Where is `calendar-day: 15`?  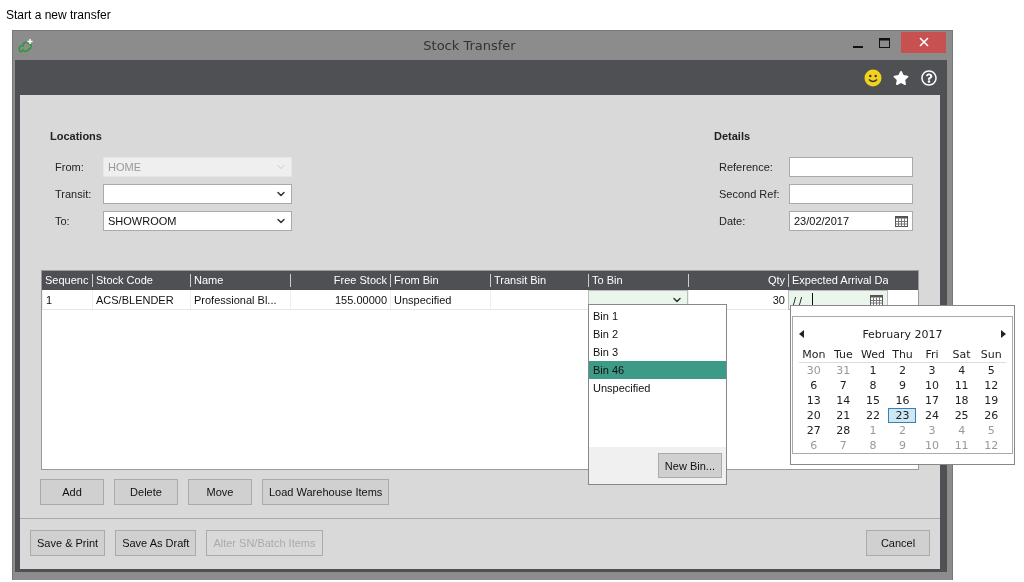
calendar-day: 15 is located at coordinates (872, 400).